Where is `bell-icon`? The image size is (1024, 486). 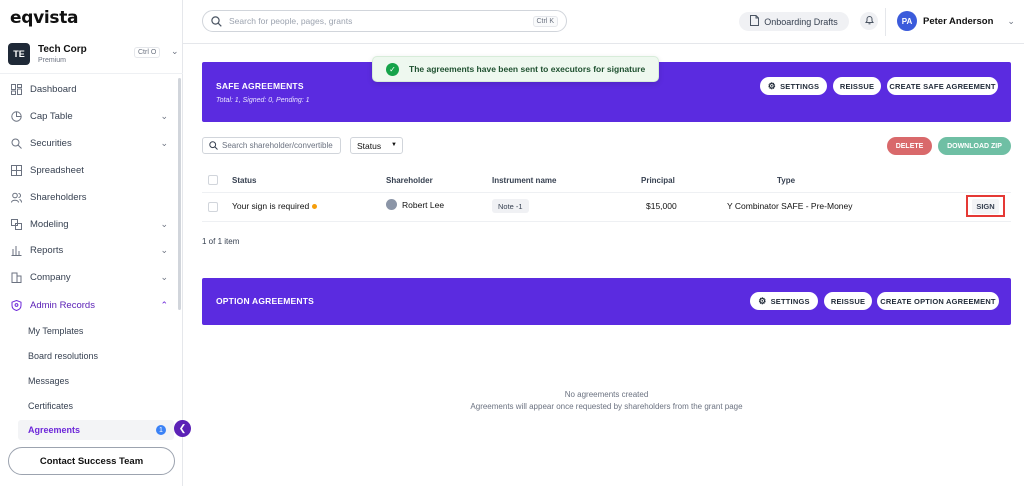
bell-icon is located at coordinates (869, 21).